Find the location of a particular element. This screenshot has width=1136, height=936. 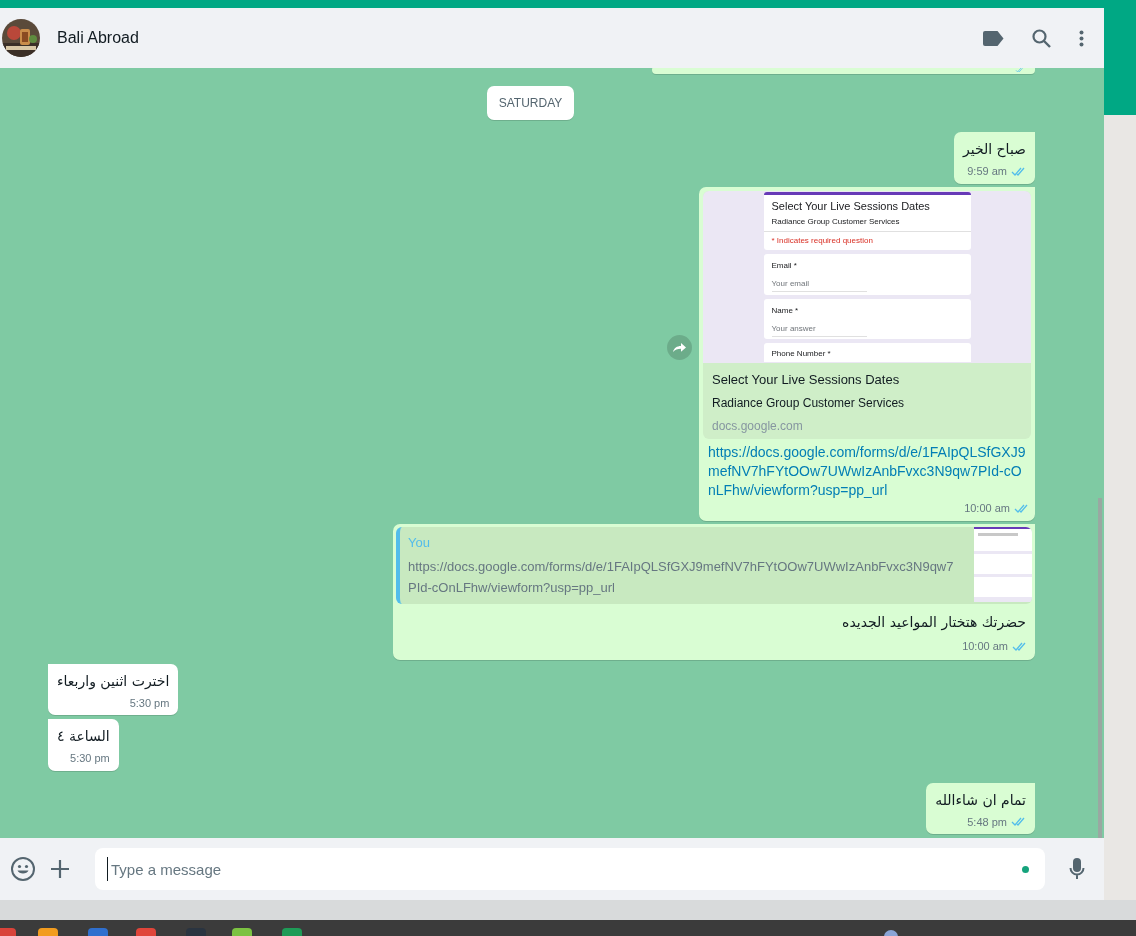

message-link: https://docs.google.com/forms/d/e/1FAIpQLSfGXJ9mefNV7hFYtOOw7UWwIzAnbFvxc3N9qw7PId-cOnLFhw/viewform?usp=pp_url is located at coordinates (867, 469).